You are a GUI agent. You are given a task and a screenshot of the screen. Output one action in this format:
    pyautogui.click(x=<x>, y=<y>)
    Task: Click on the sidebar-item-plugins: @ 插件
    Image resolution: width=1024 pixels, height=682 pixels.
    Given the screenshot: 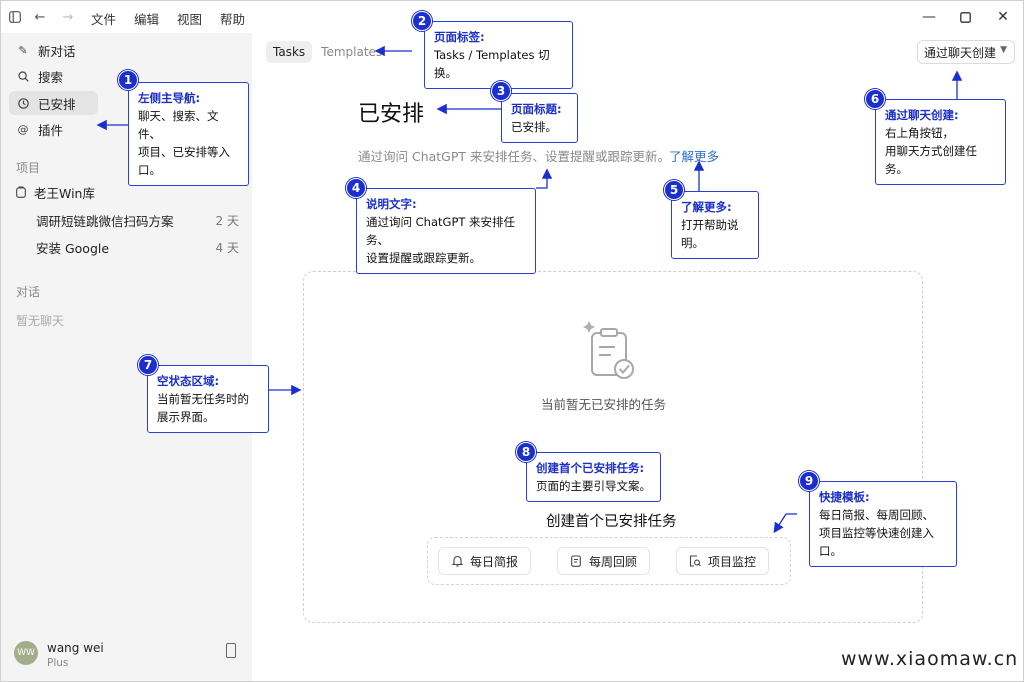 What is the action you would take?
    pyautogui.click(x=53, y=129)
    